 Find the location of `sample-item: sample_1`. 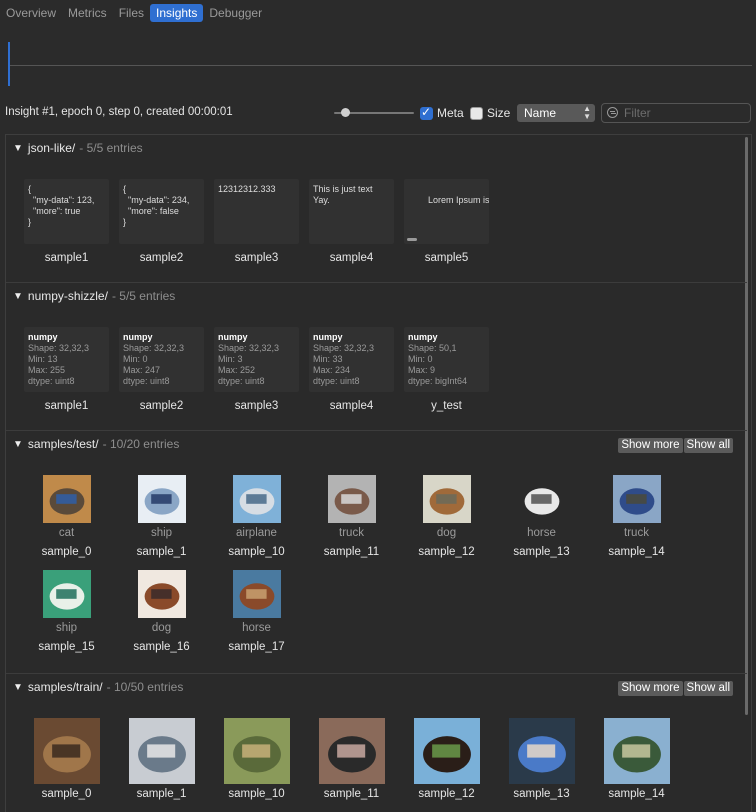

sample-item: sample_1 is located at coordinates (161, 759).